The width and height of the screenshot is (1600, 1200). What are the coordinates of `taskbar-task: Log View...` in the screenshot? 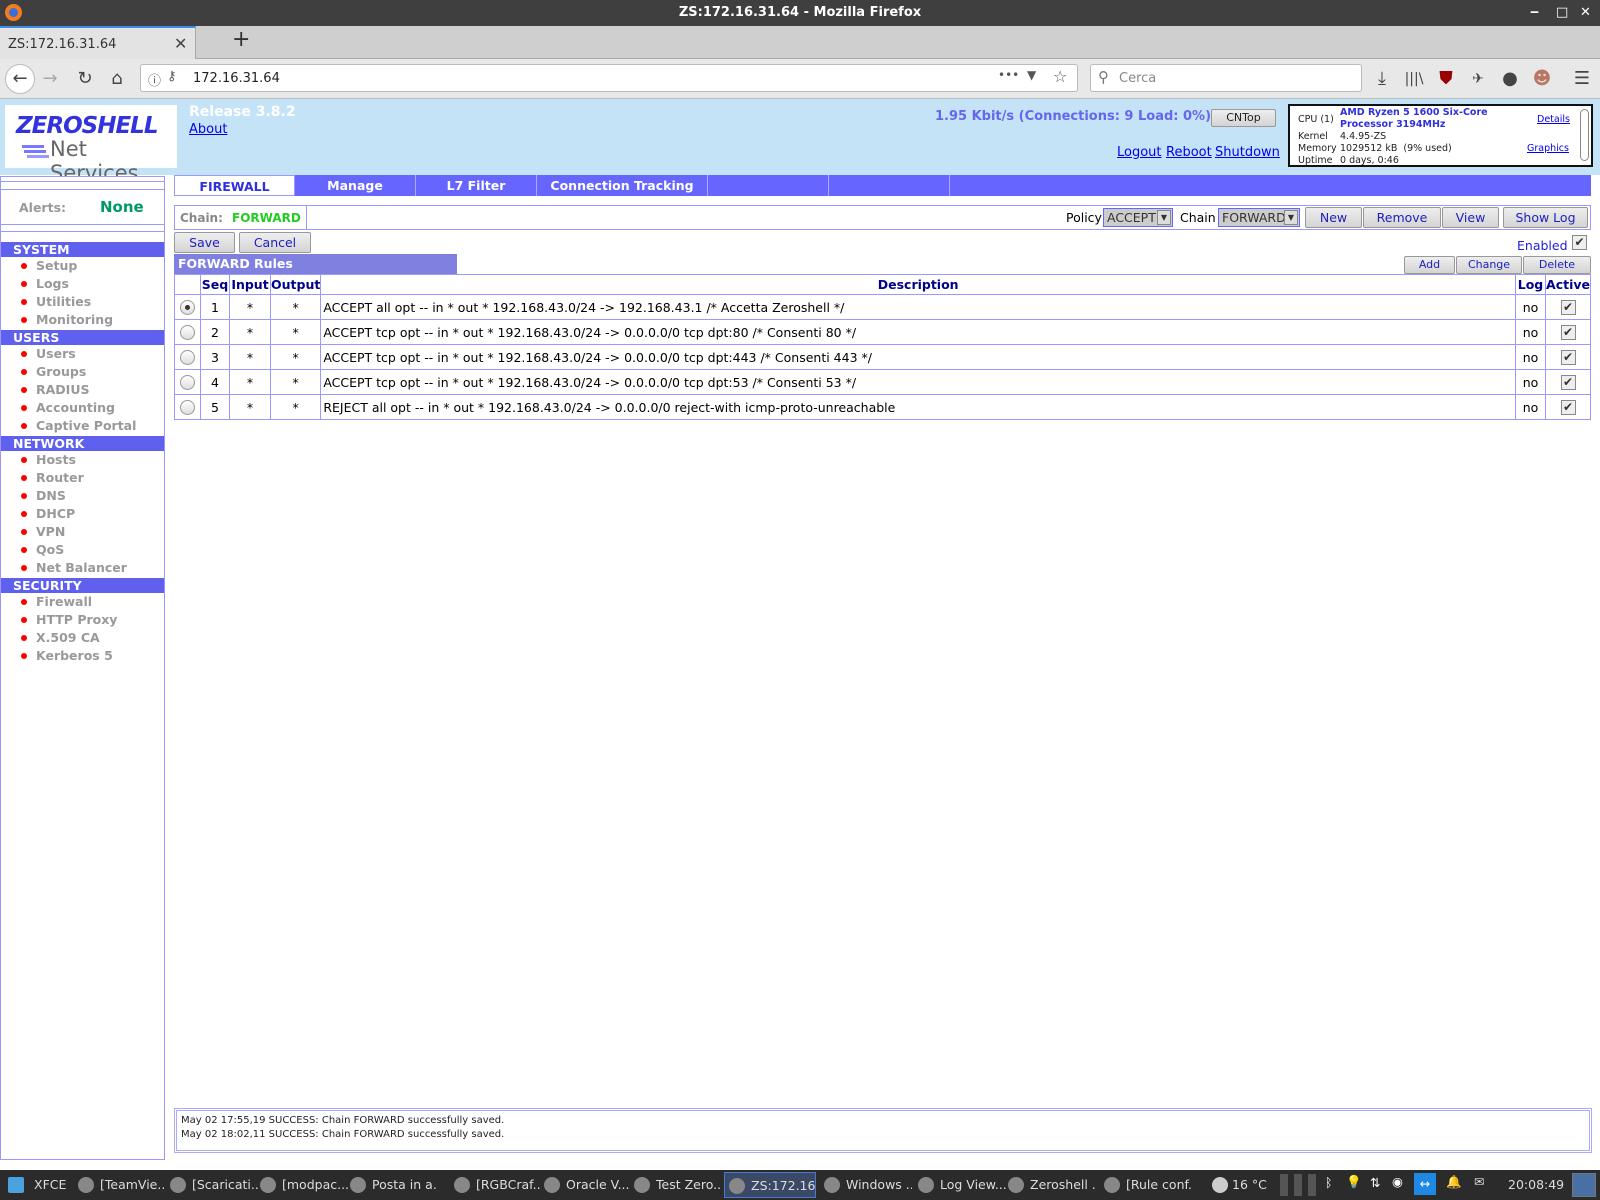 It's located at (960, 1185).